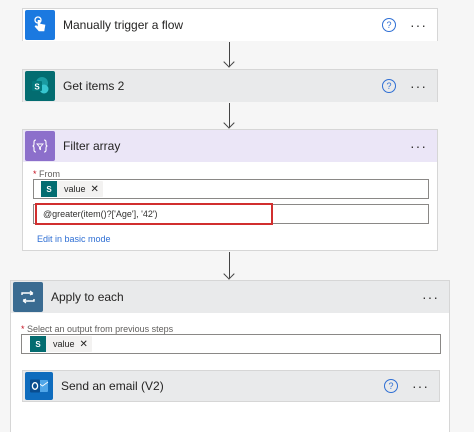 The image size is (474, 432). I want to click on get-items-title: Get items 2, so click(94, 86).